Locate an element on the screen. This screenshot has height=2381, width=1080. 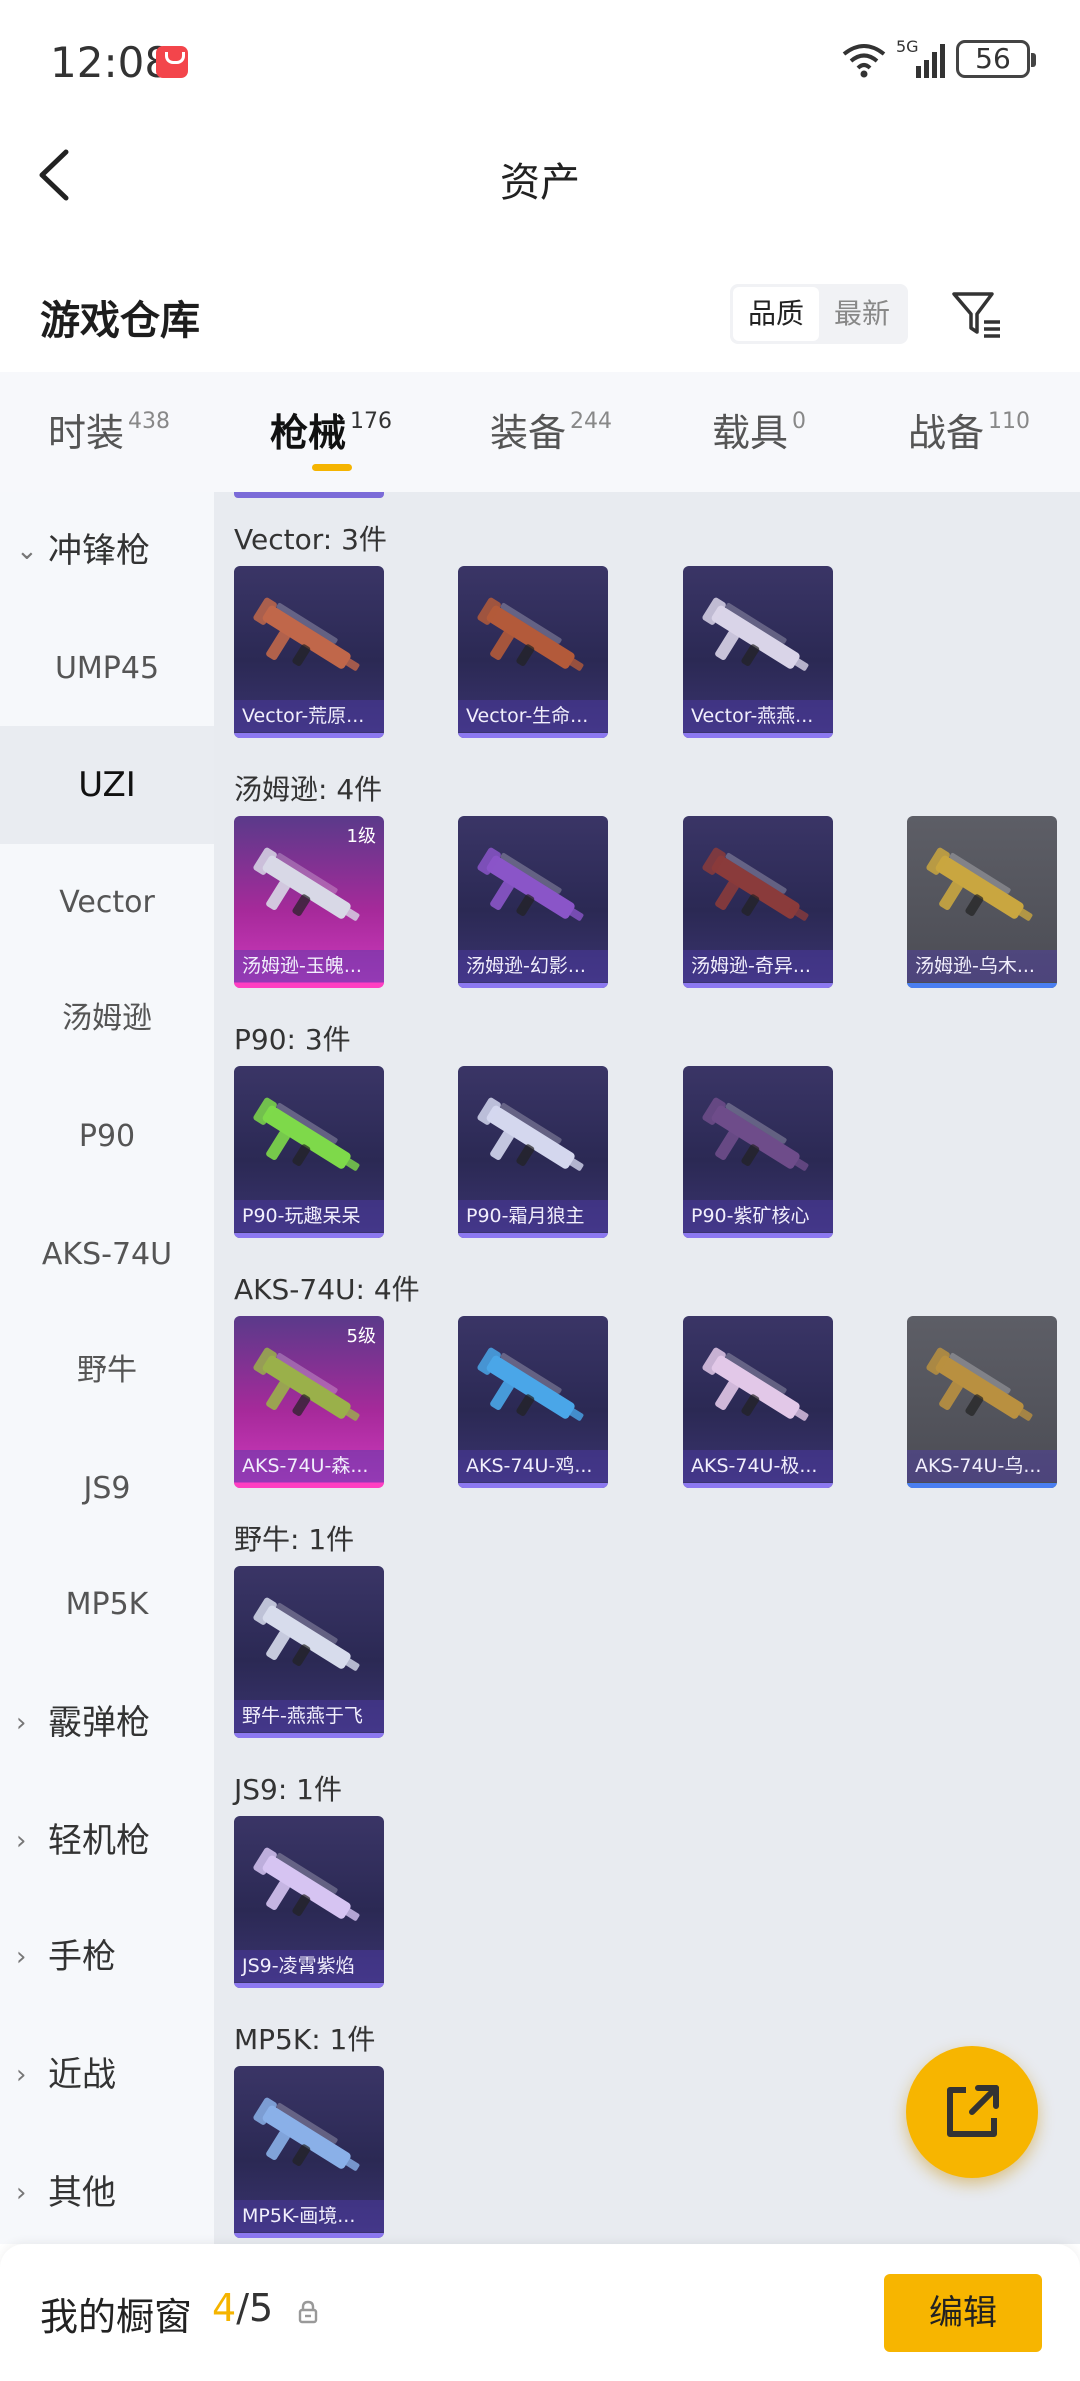
battery-indicator: 56 is located at coordinates (996, 59).